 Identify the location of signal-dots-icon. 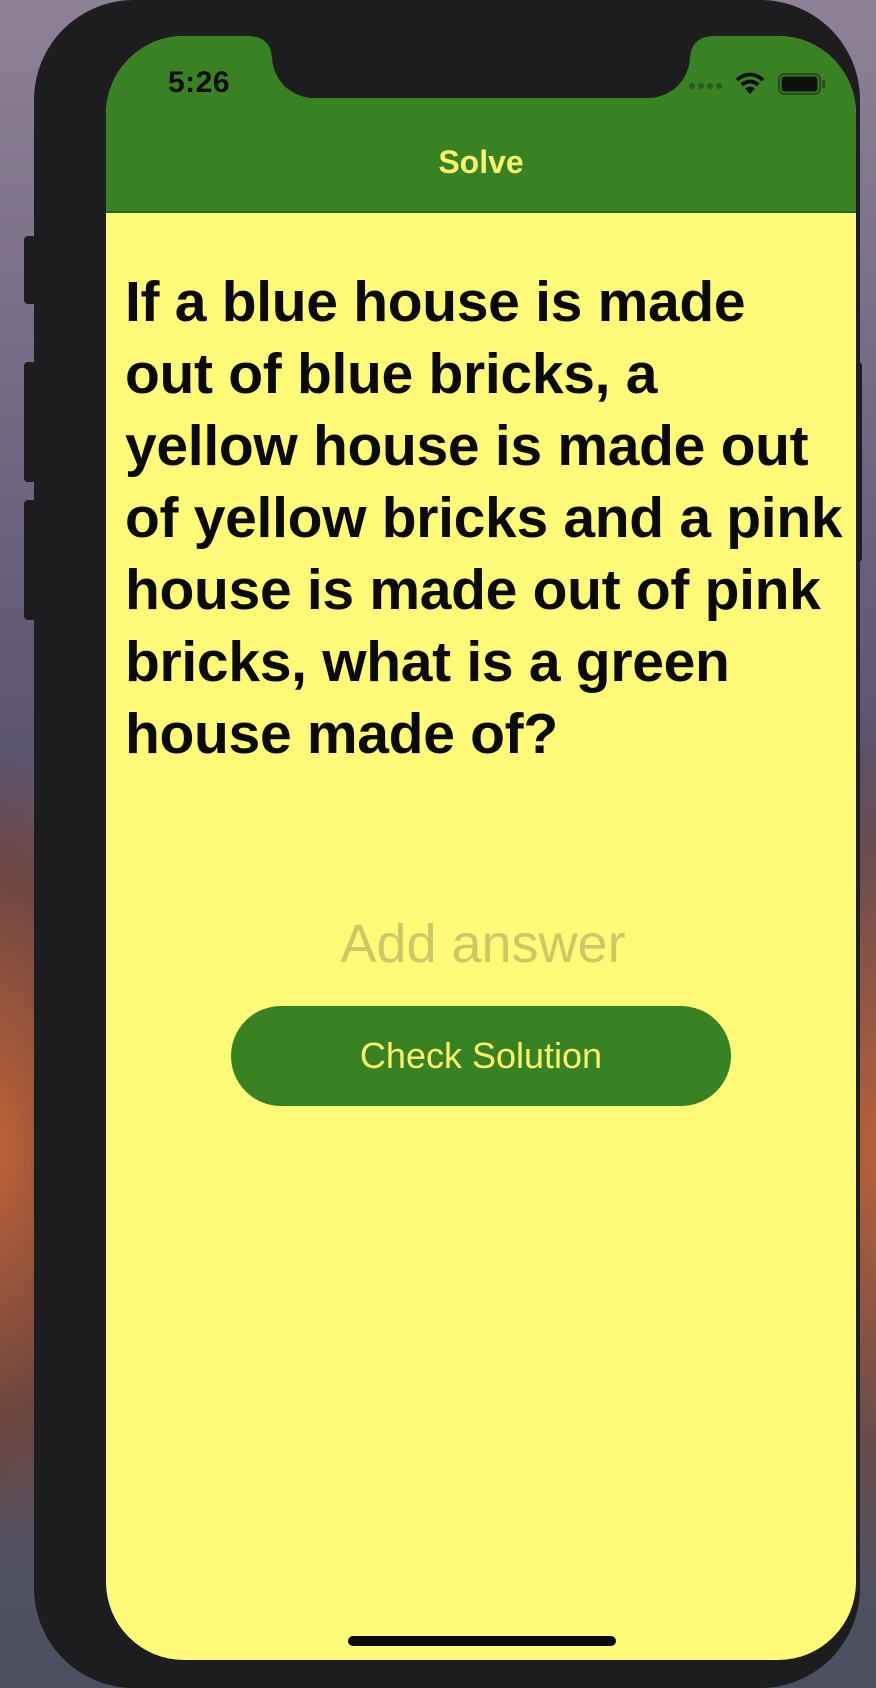
(705, 86).